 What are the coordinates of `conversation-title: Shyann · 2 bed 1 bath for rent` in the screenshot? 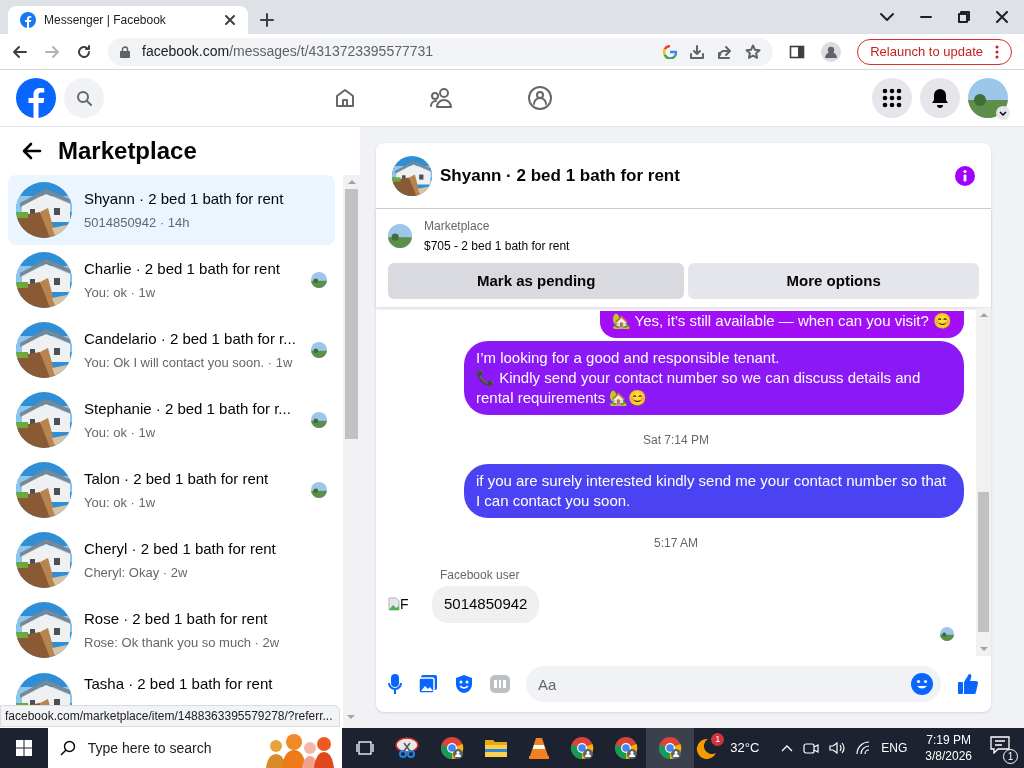 It's located at (184, 199).